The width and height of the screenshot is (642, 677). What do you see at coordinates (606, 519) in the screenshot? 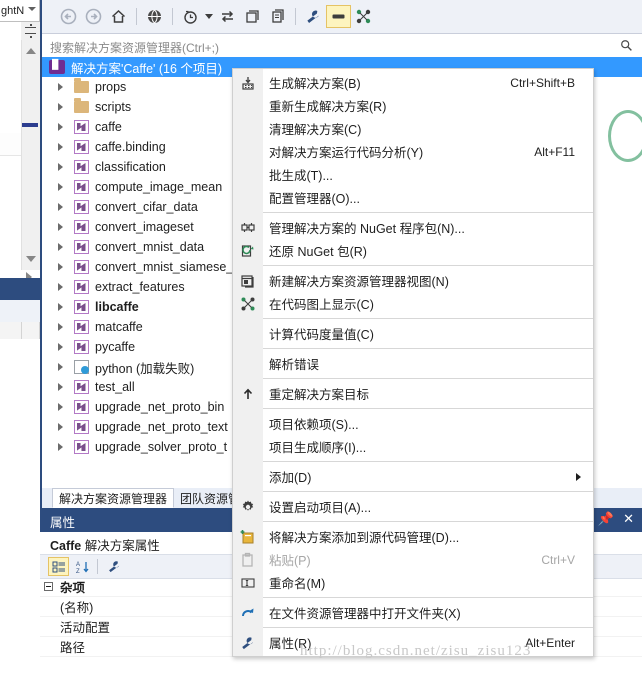
I see `pin-icon: 📌` at bounding box center [606, 519].